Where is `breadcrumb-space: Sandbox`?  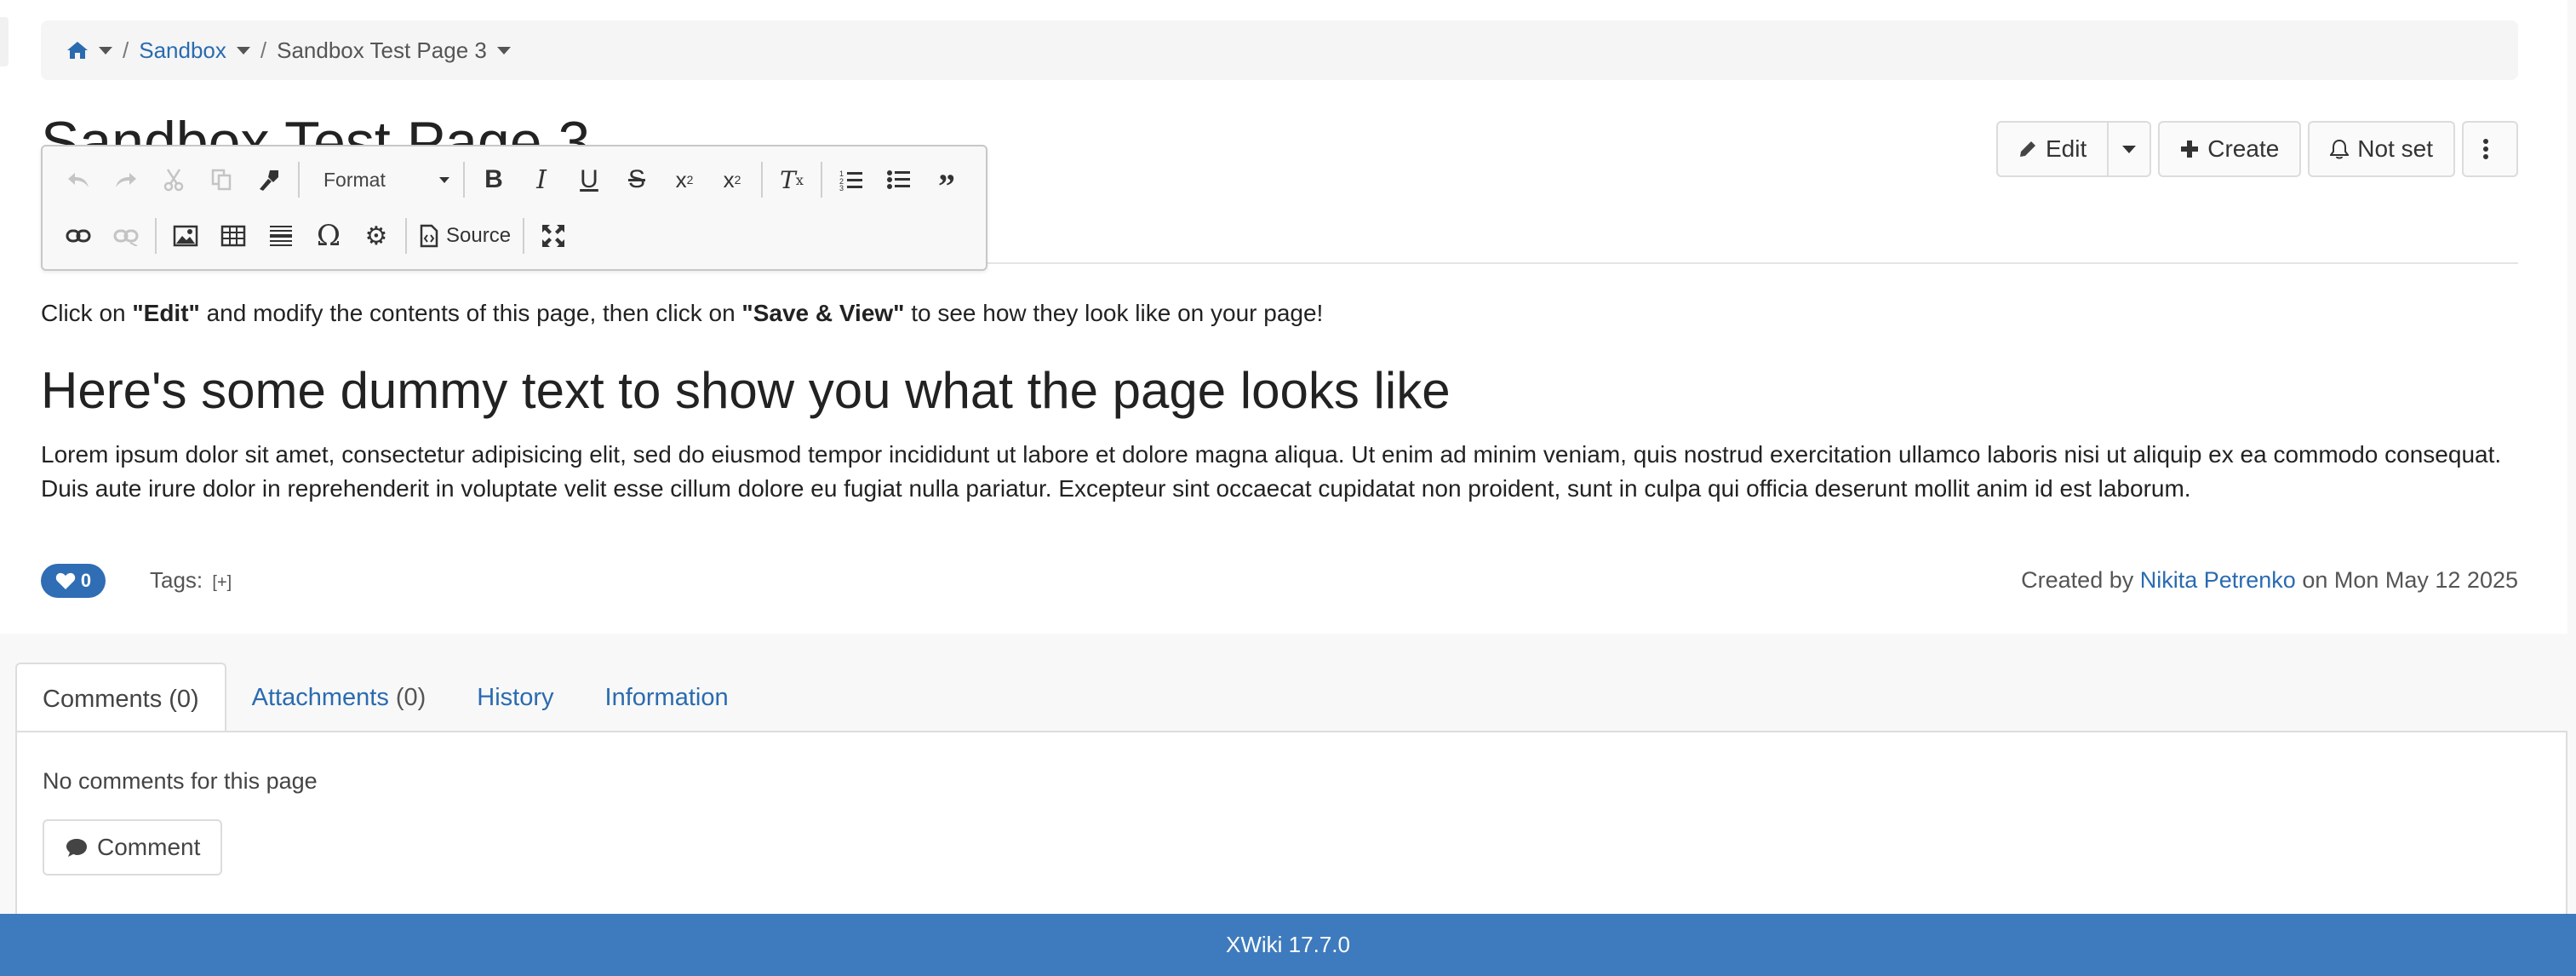
breadcrumb-space: Sandbox is located at coordinates (195, 50).